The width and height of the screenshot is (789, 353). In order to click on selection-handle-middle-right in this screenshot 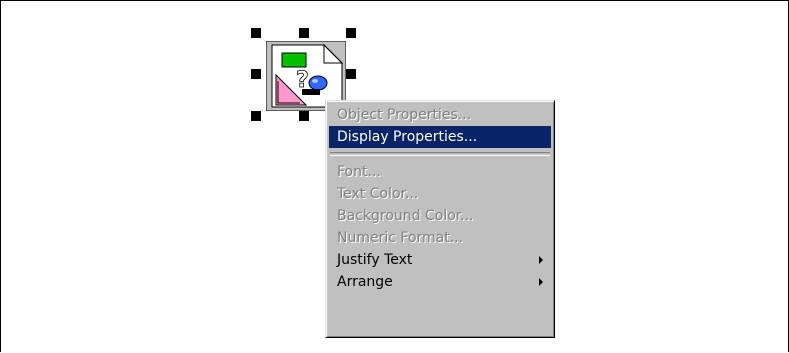, I will do `click(351, 74)`.